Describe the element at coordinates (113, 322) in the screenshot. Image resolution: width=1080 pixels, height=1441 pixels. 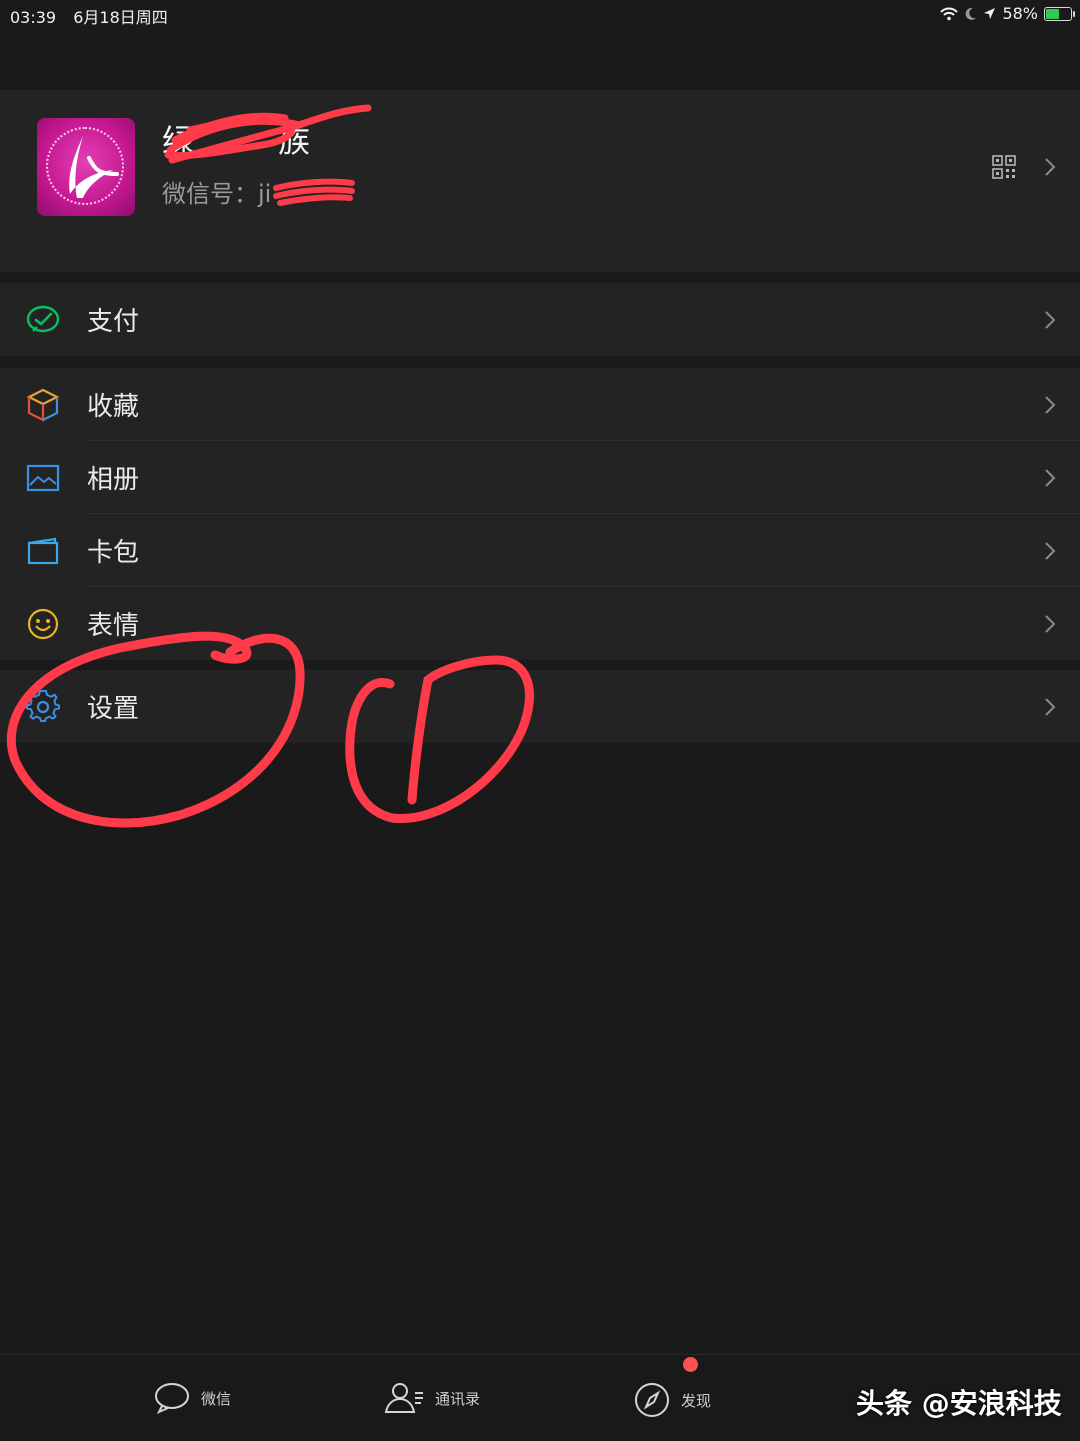
I see `menu-label-pay: 支付` at that location.